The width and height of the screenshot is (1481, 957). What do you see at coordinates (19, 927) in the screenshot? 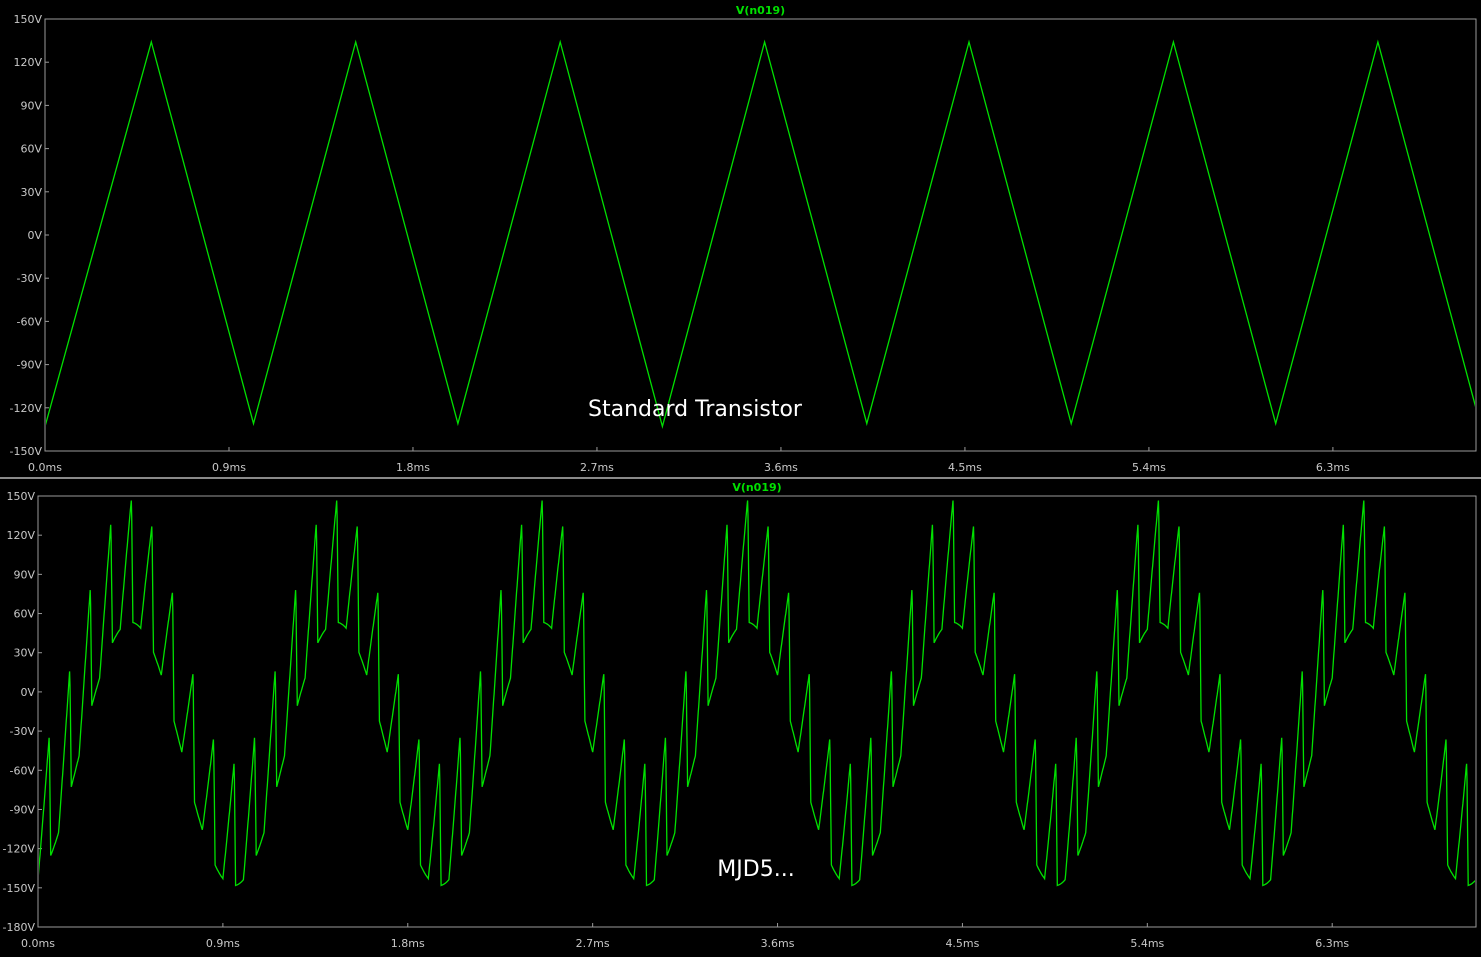
I see `y-tick-label: -180V` at bounding box center [19, 927].